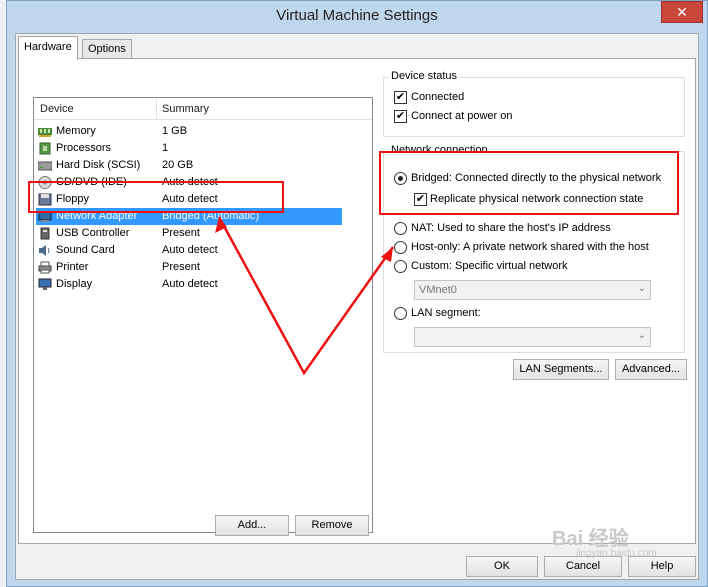  Describe the element at coordinates (682, 12) in the screenshot. I see `close-button: ✕` at that location.